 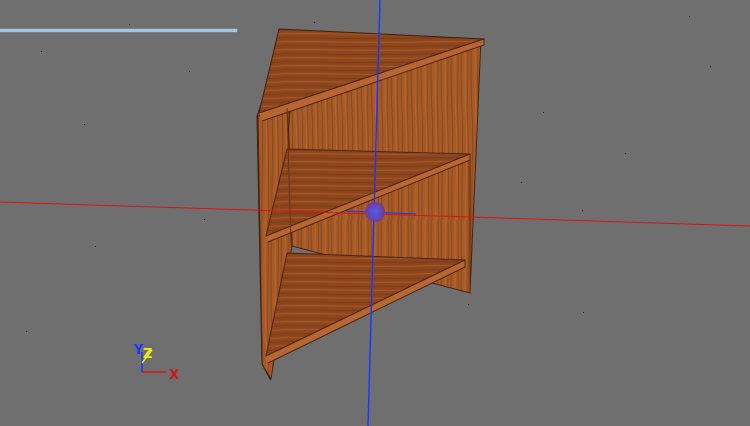 I want to click on pivot-point-icon, so click(x=375, y=212).